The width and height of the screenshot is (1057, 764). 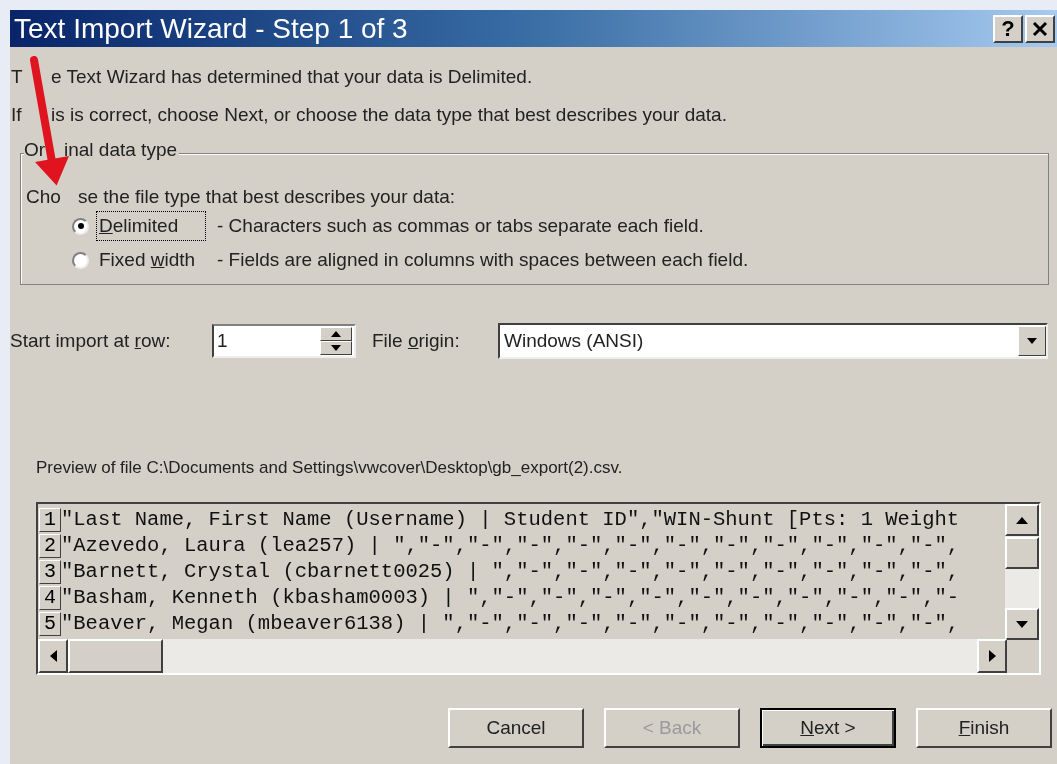 I want to click on row-number: 4, so click(x=50, y=598).